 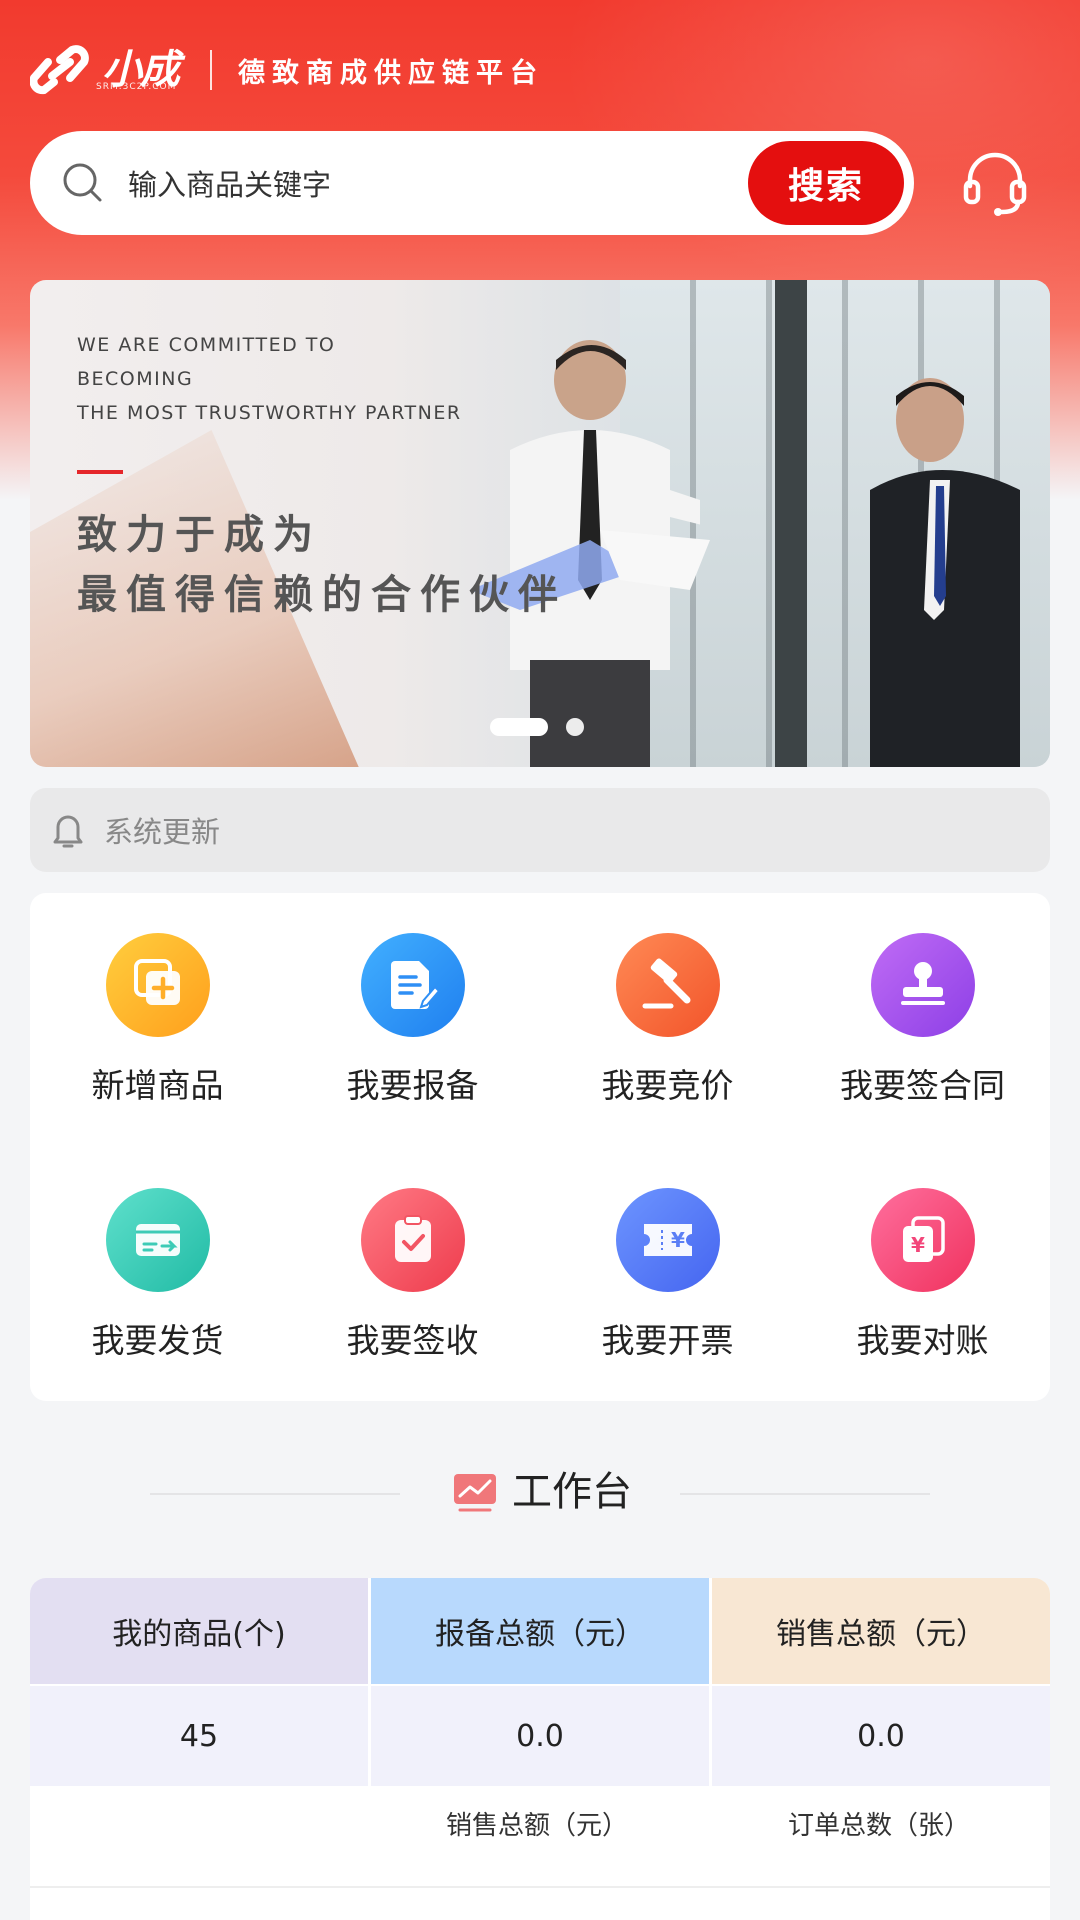 I want to click on shortcut-report: 我要报备, so click(x=412, y=1020).